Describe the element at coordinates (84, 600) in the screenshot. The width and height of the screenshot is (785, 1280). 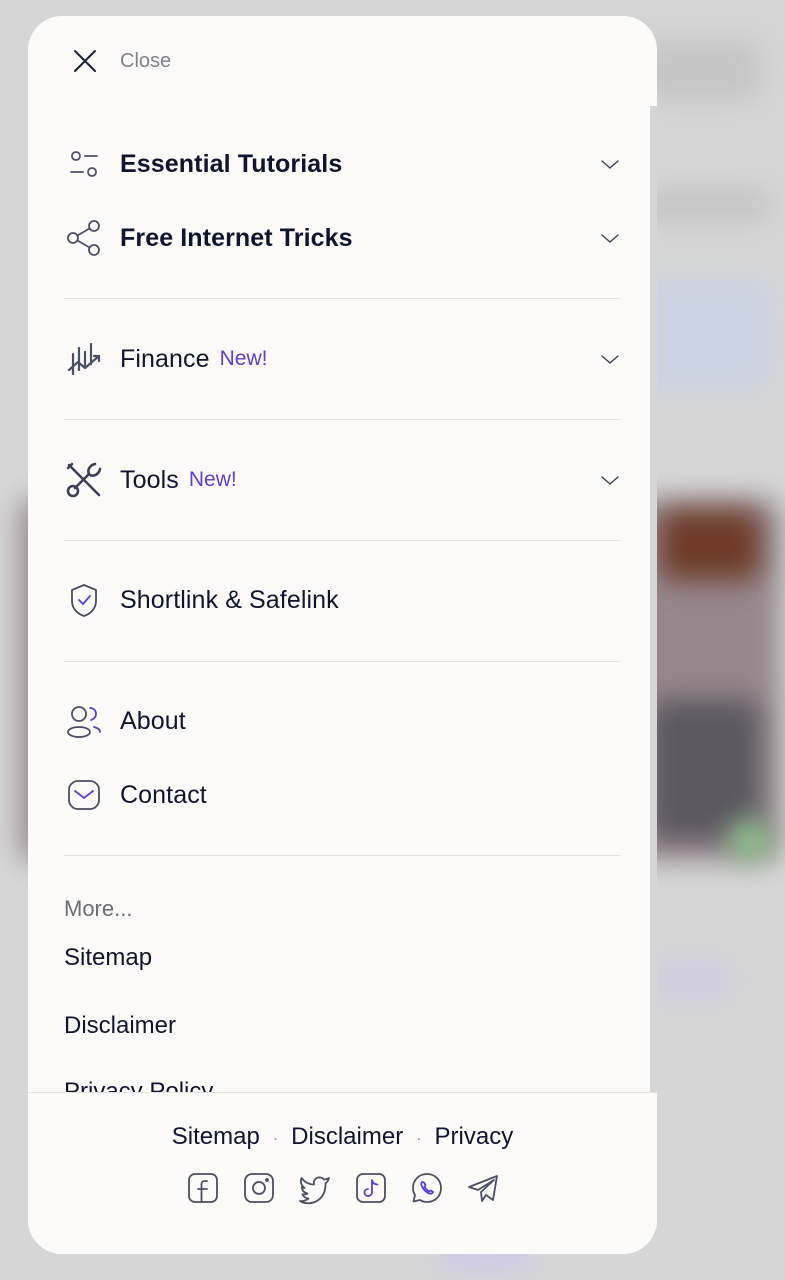
I see `shield-check-icon` at that location.